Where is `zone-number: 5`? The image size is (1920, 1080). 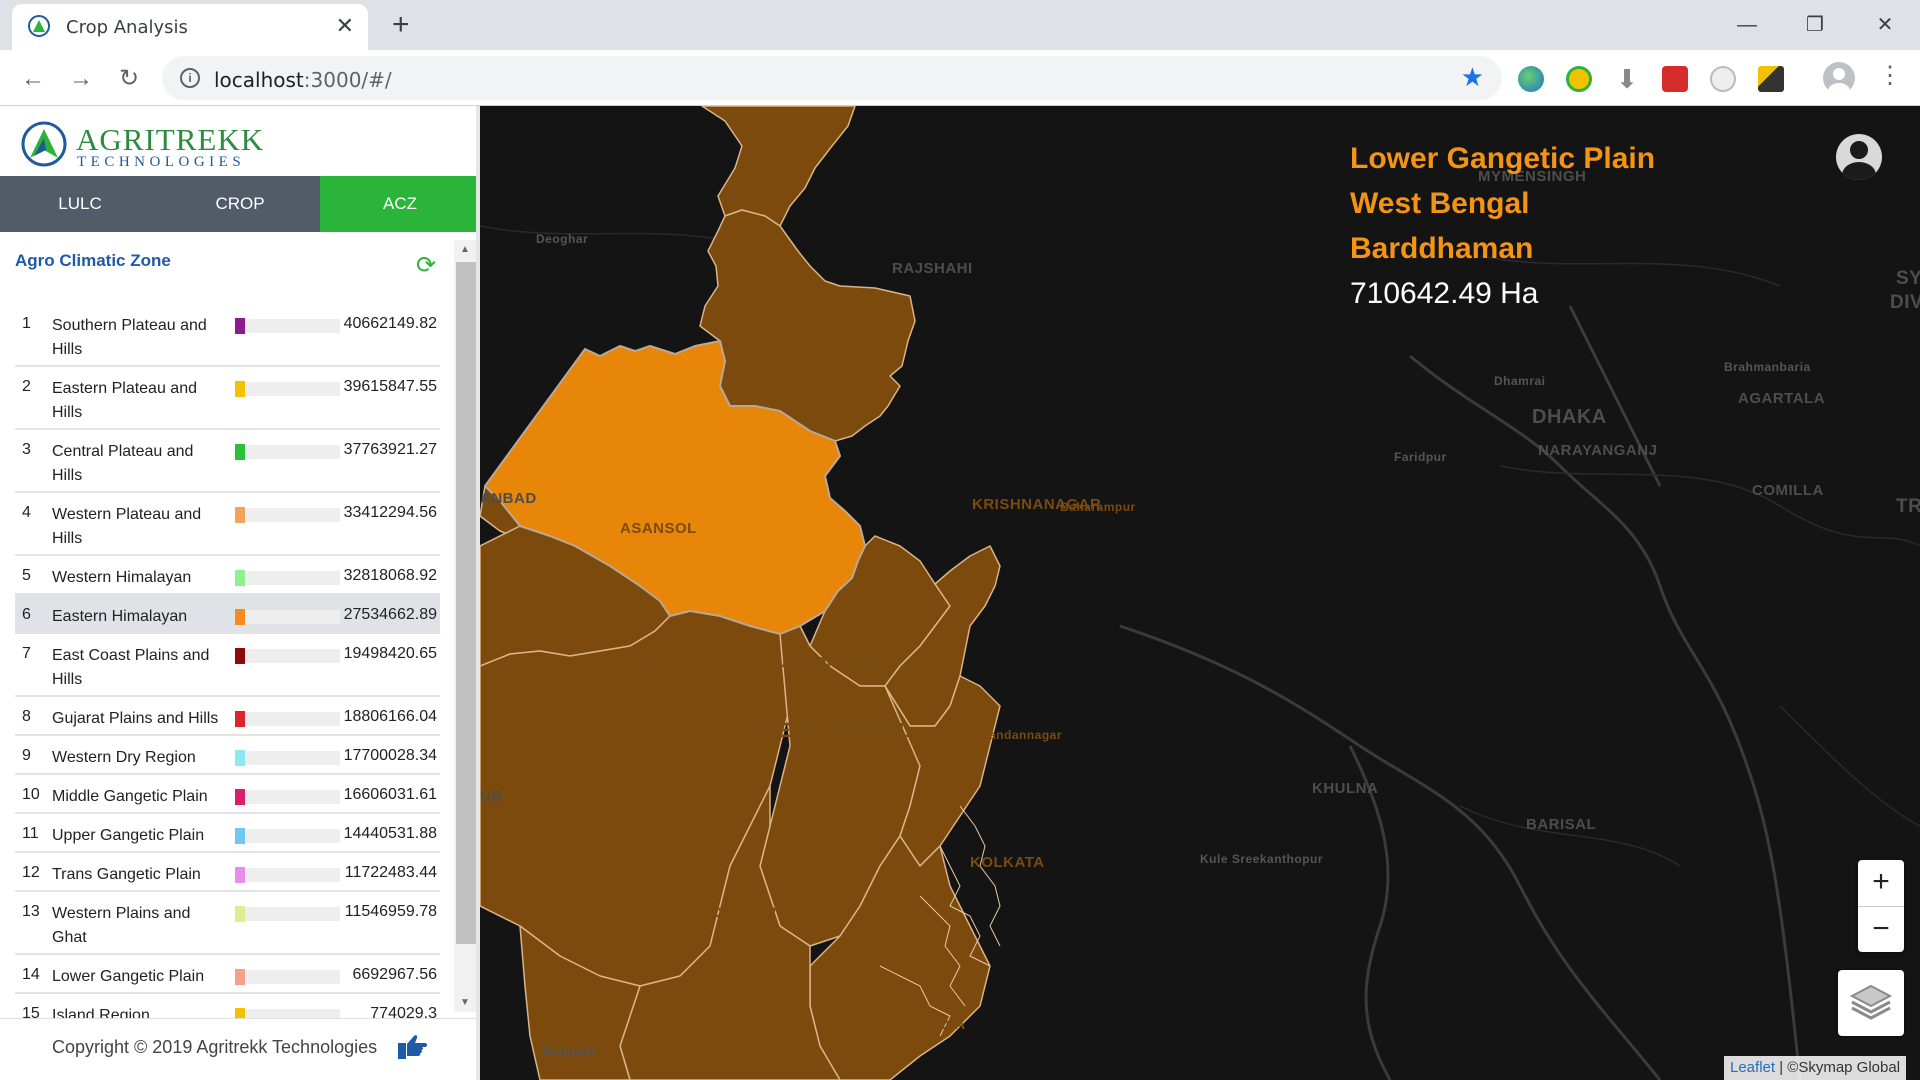 zone-number: 5 is located at coordinates (26, 575).